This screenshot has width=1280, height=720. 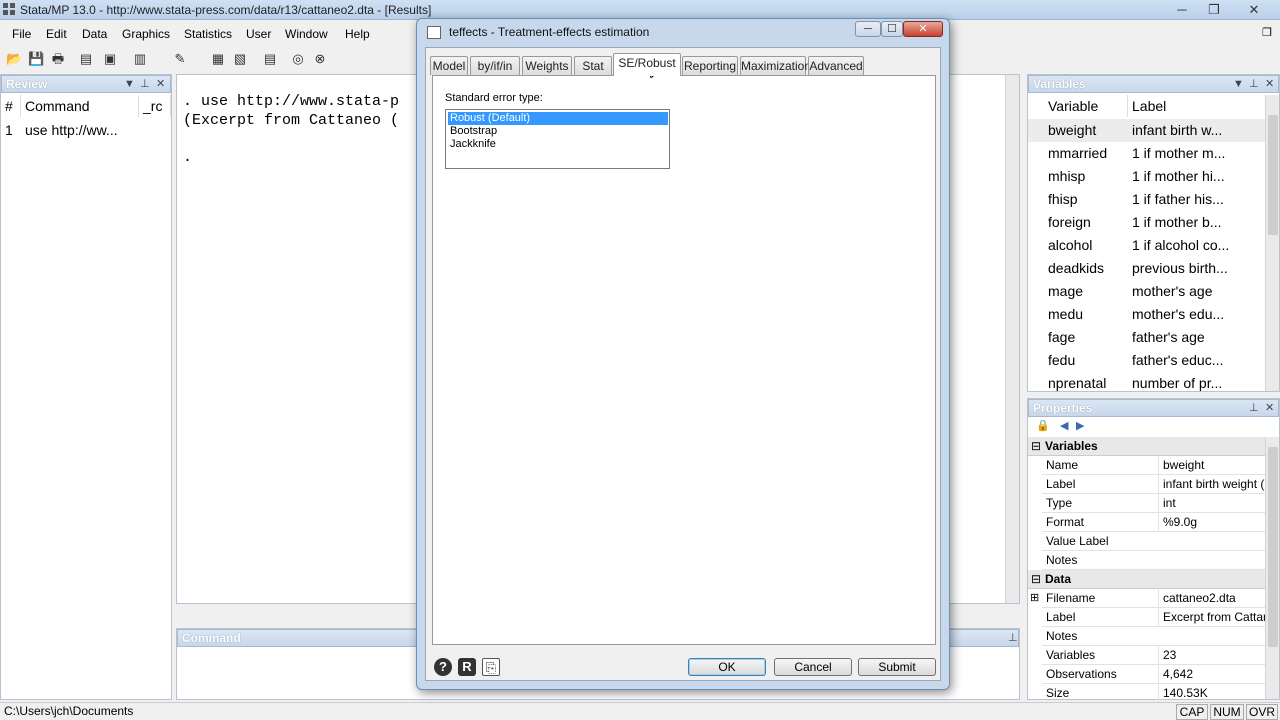 I want to click on viewer-icon: ▣, so click(x=110, y=59).